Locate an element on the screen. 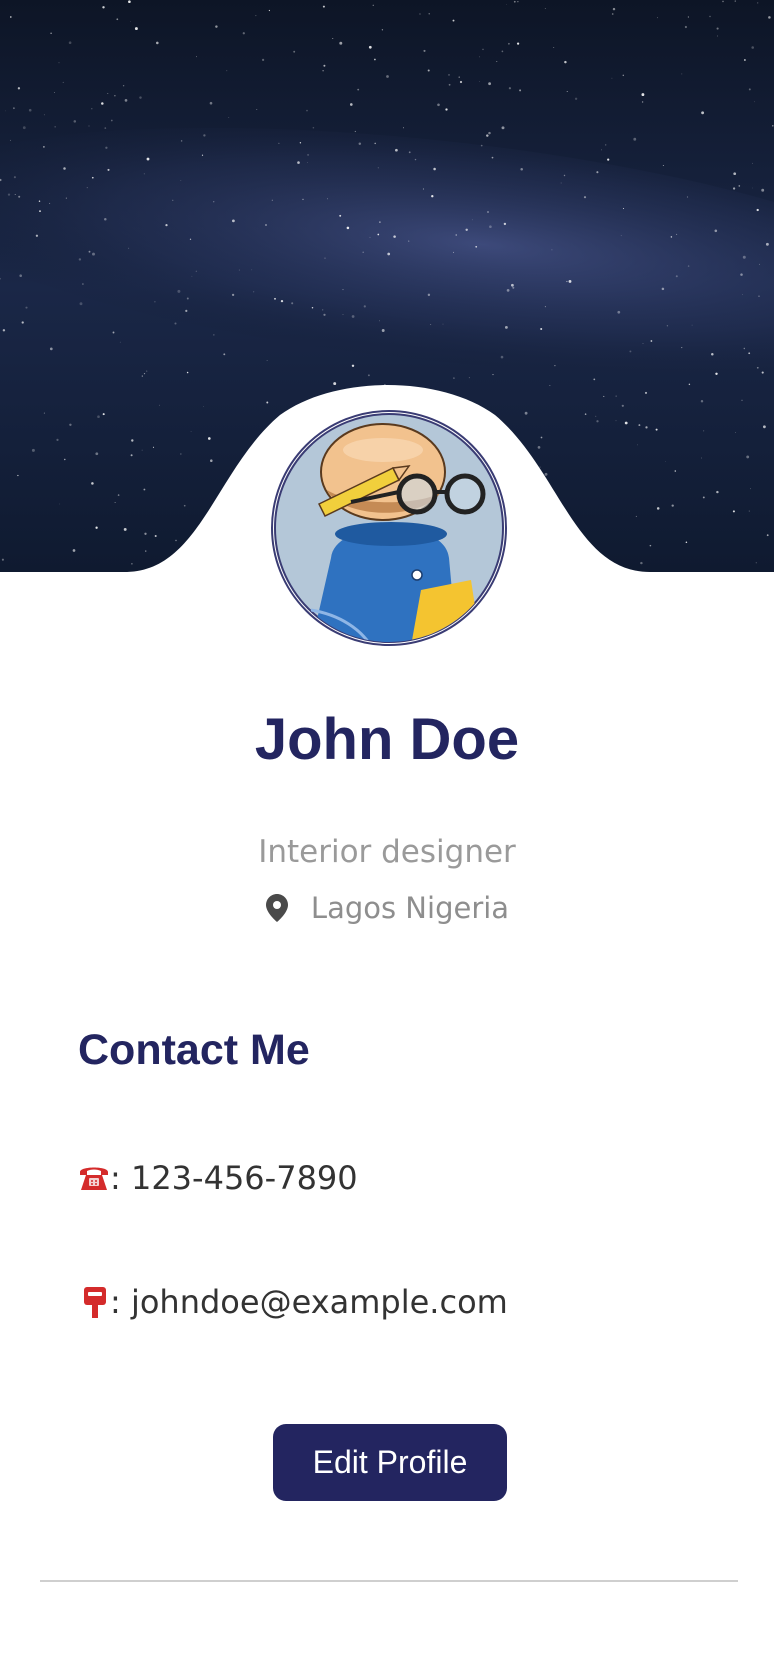 Image resolution: width=774 pixels, height=1670 pixels. profile-name: John Doe is located at coordinates (387, 739).